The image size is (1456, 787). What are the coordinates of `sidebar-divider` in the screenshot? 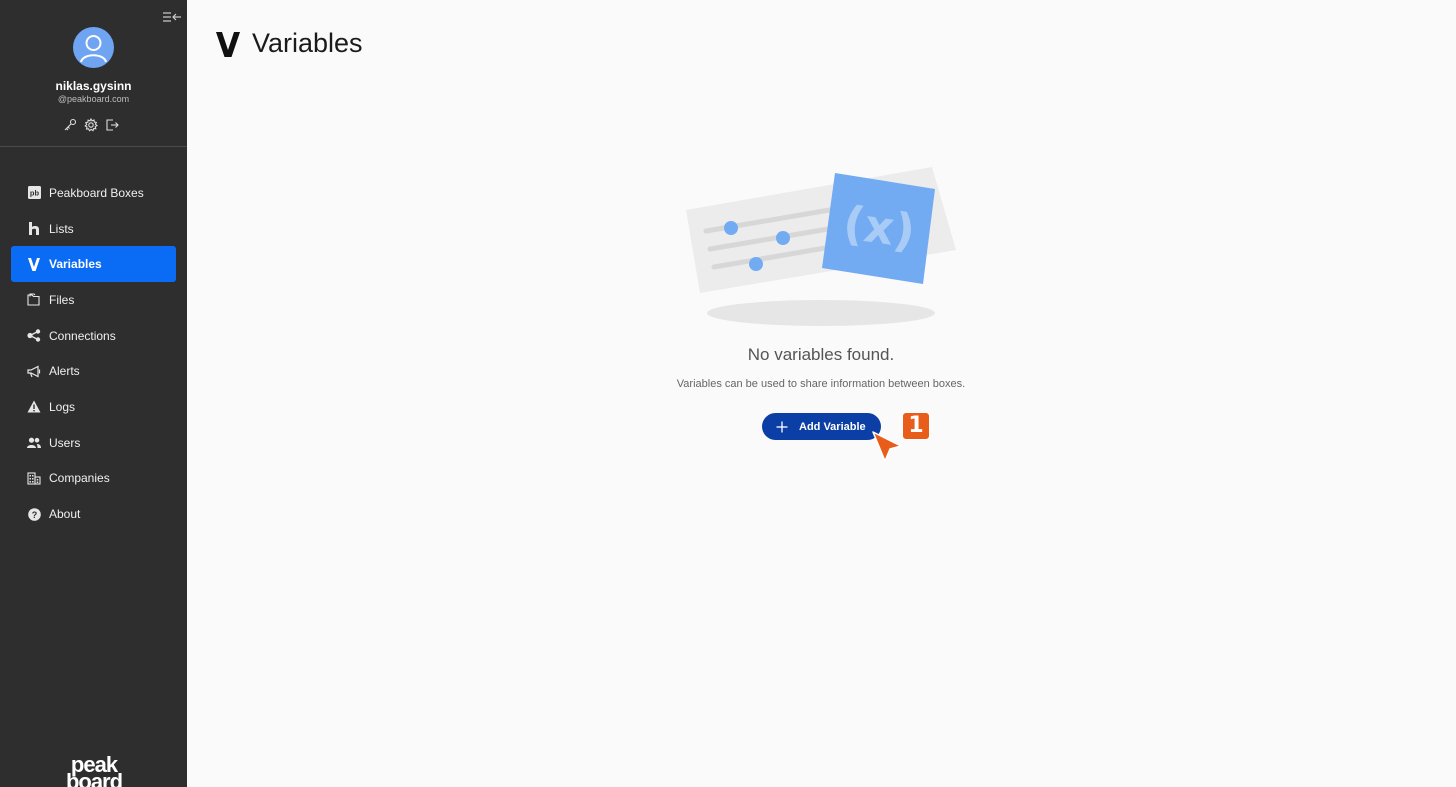 It's located at (93, 146).